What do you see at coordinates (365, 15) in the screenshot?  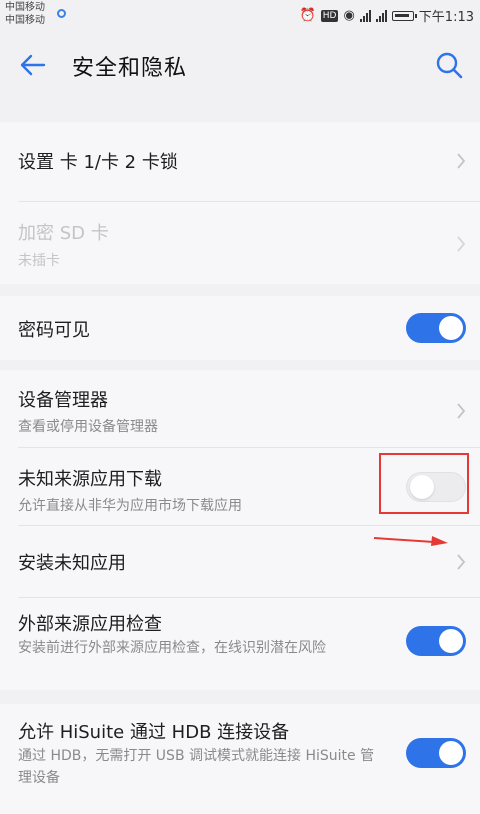 I see `signal-icon` at bounding box center [365, 15].